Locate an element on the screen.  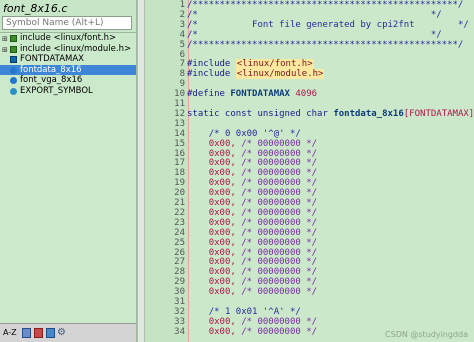
line-number: 25 is located at coordinates (179, 242).